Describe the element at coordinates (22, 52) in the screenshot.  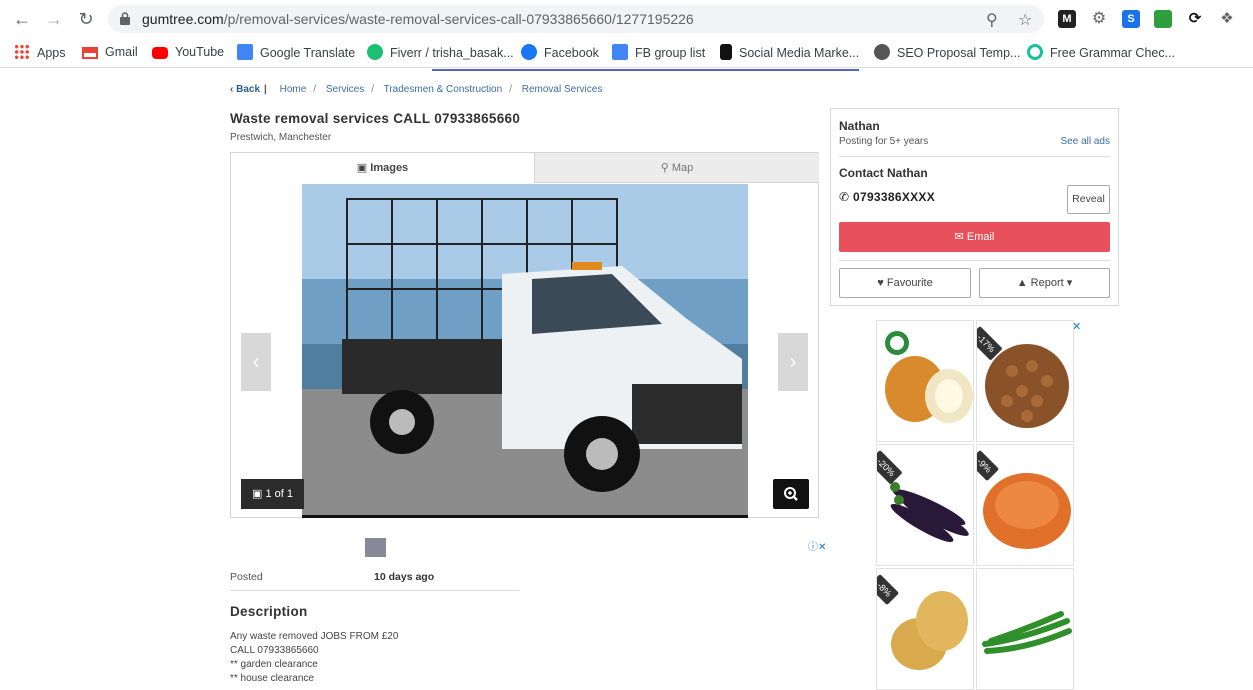
I see `apps-grid-icon` at that location.